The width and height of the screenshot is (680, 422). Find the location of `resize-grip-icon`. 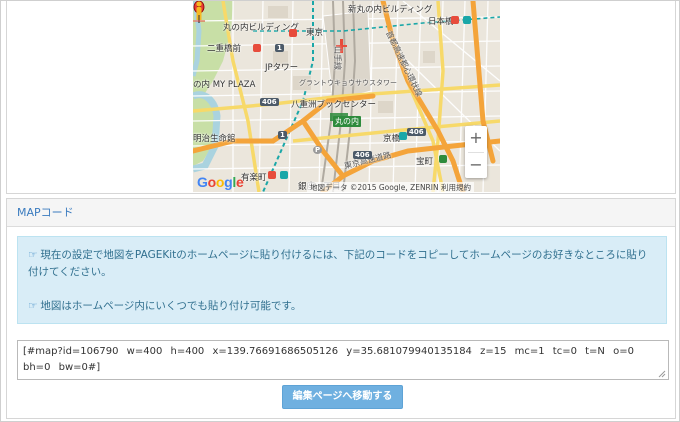

resize-grip-icon is located at coordinates (662, 374).